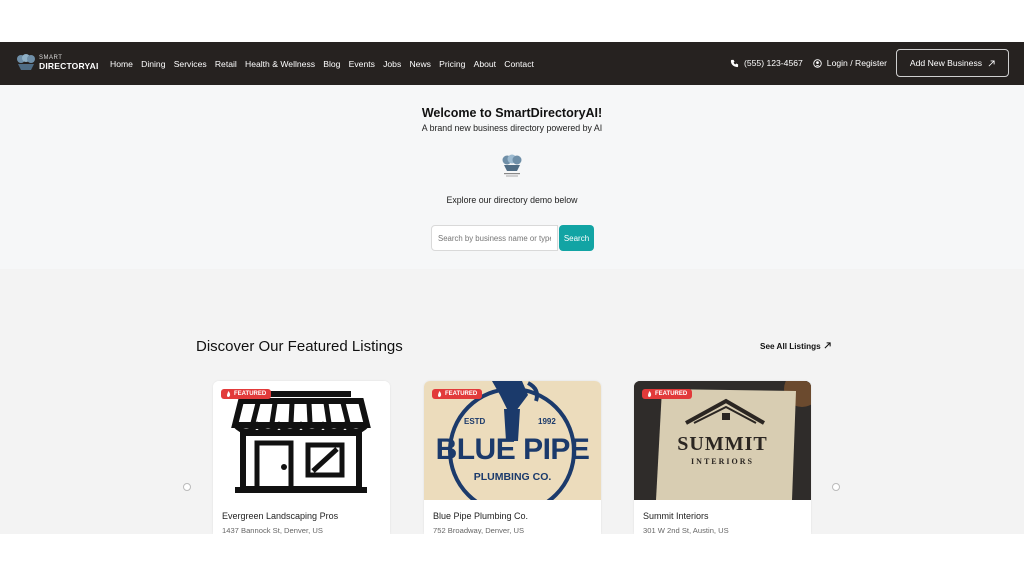  What do you see at coordinates (479, 530) in the screenshot?
I see `listing-address: 752 Broadway, Denver, US` at bounding box center [479, 530].